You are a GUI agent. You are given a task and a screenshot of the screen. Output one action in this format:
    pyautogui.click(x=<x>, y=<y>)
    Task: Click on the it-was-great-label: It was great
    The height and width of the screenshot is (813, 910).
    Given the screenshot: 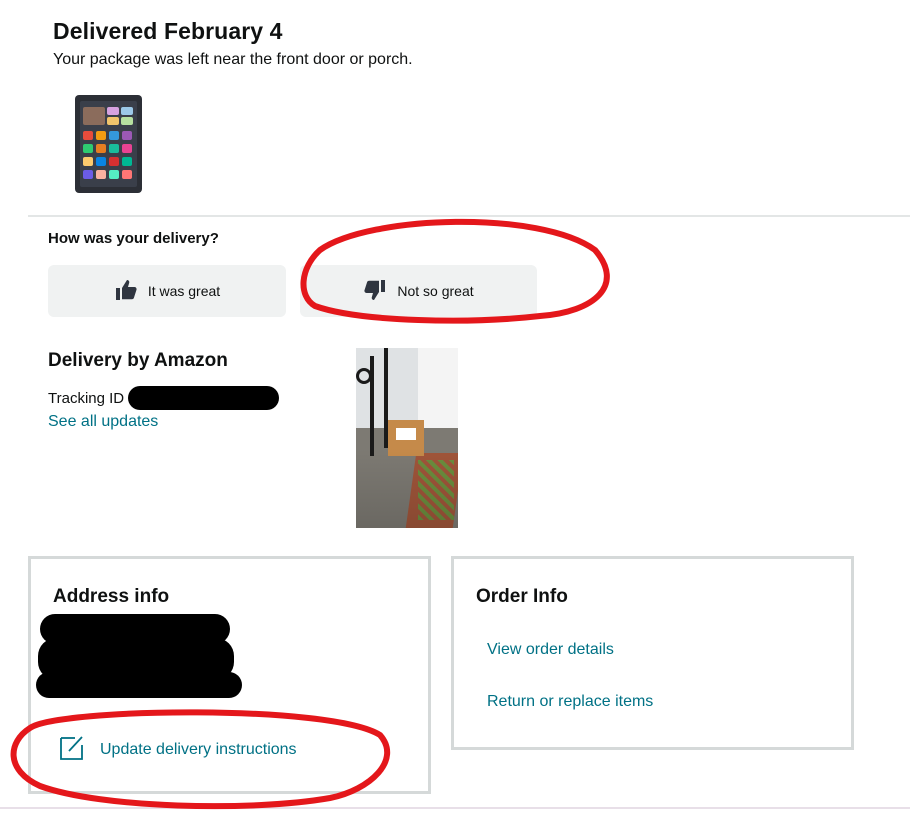 What is the action you would take?
    pyautogui.click(x=184, y=291)
    